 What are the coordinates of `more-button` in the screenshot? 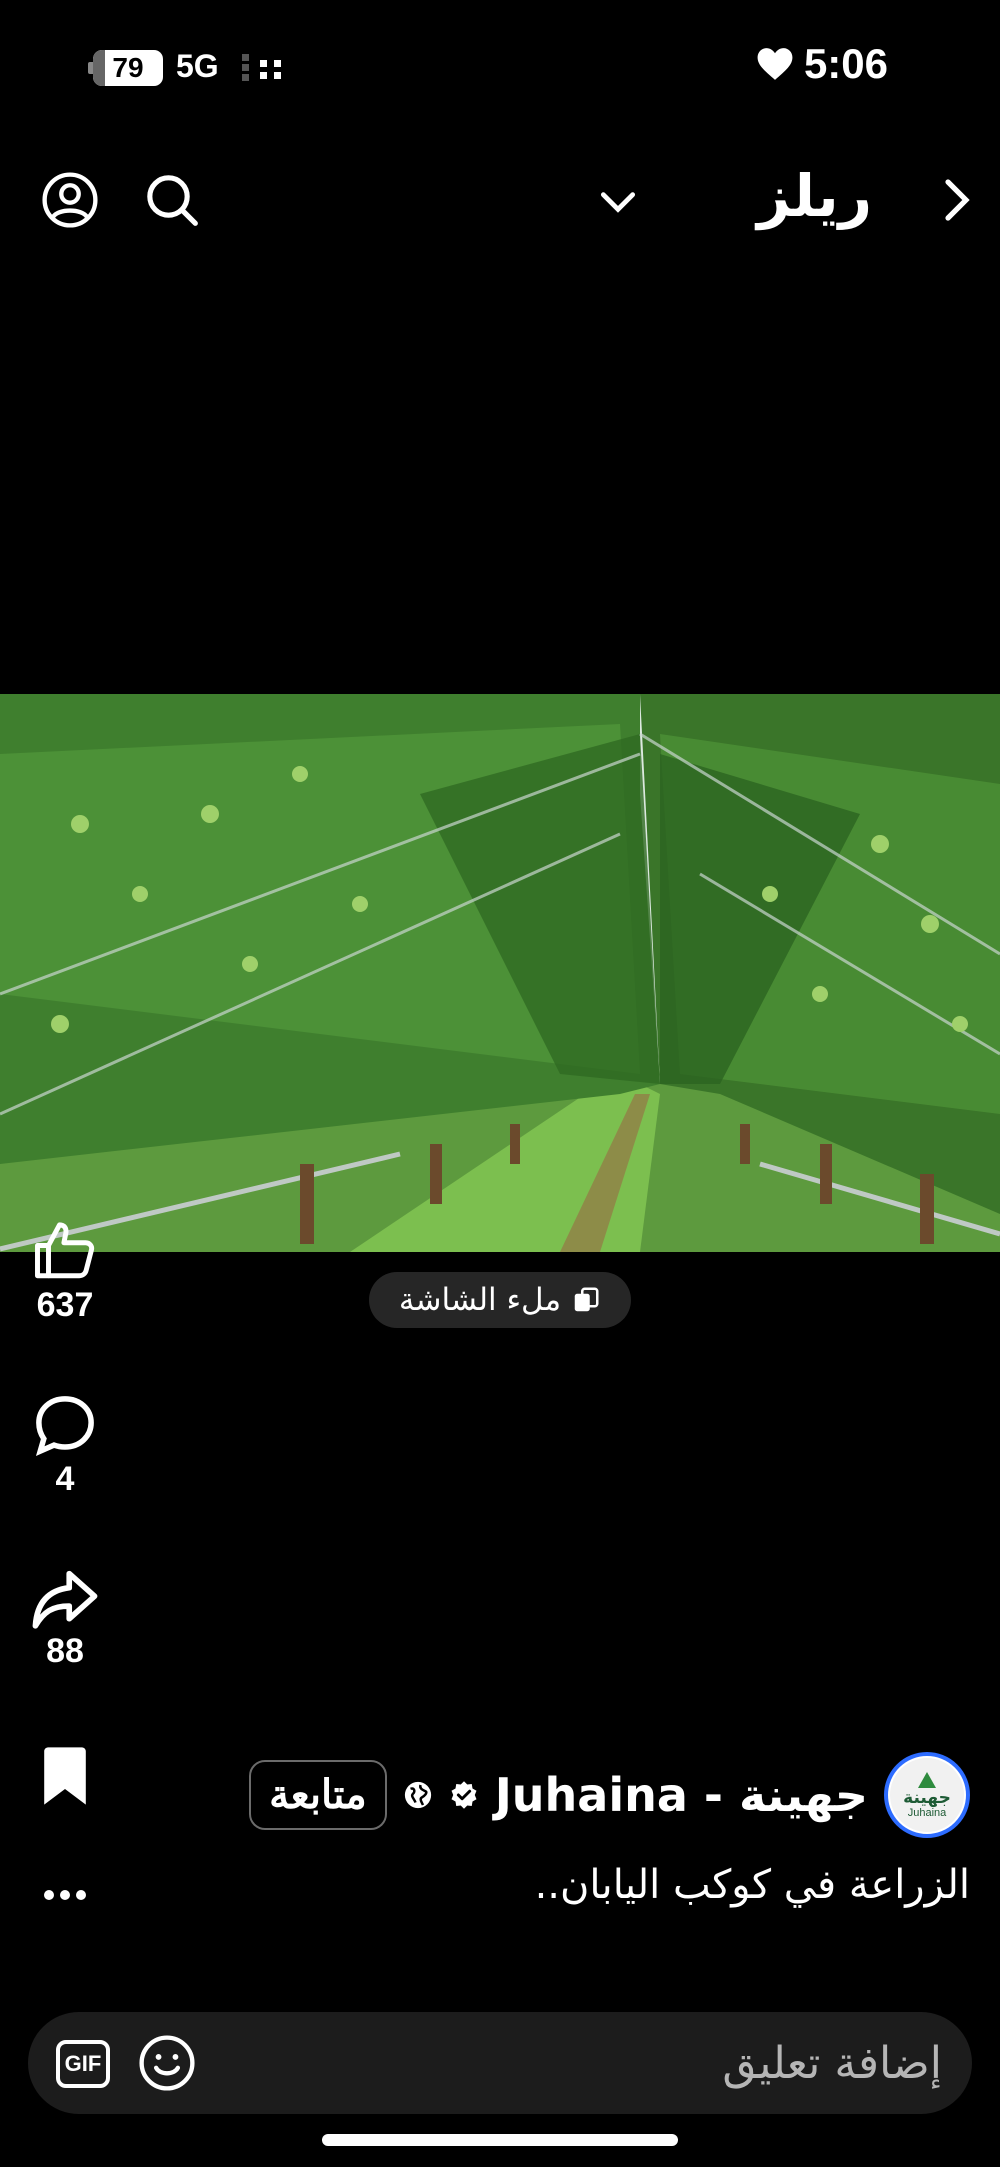 It's located at (65, 1895).